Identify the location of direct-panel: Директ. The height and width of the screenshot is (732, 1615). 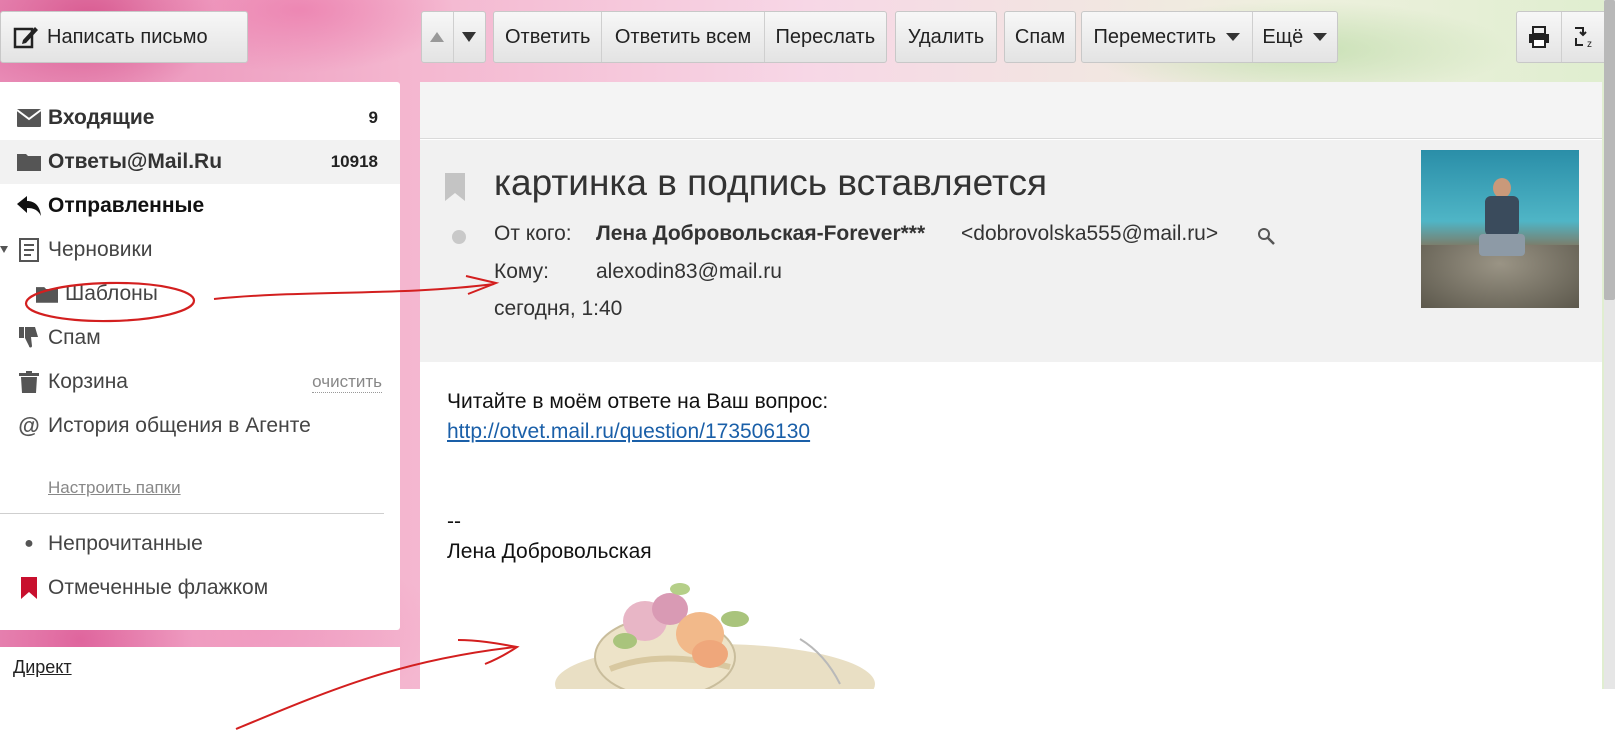
(200, 668).